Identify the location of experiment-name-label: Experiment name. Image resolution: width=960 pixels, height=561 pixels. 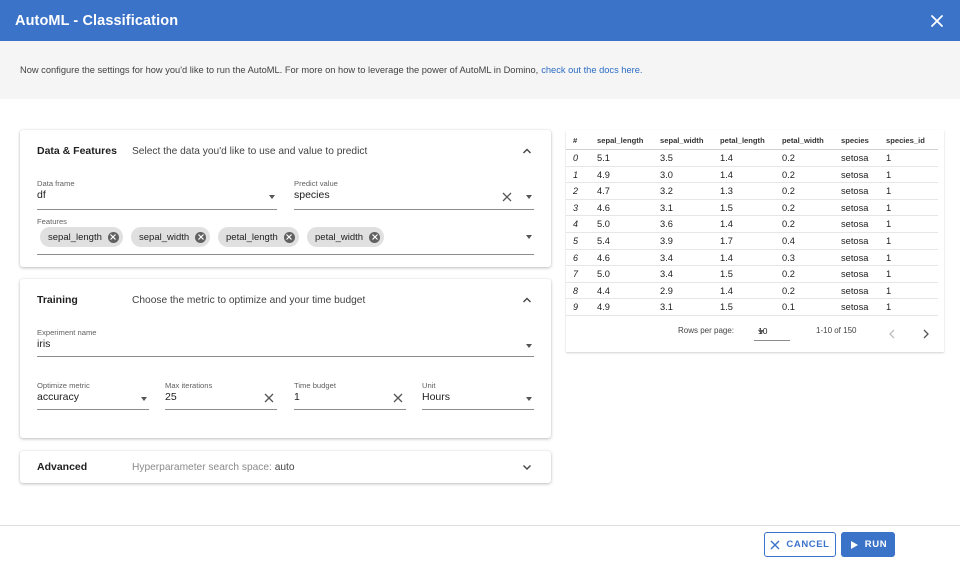
(67, 332).